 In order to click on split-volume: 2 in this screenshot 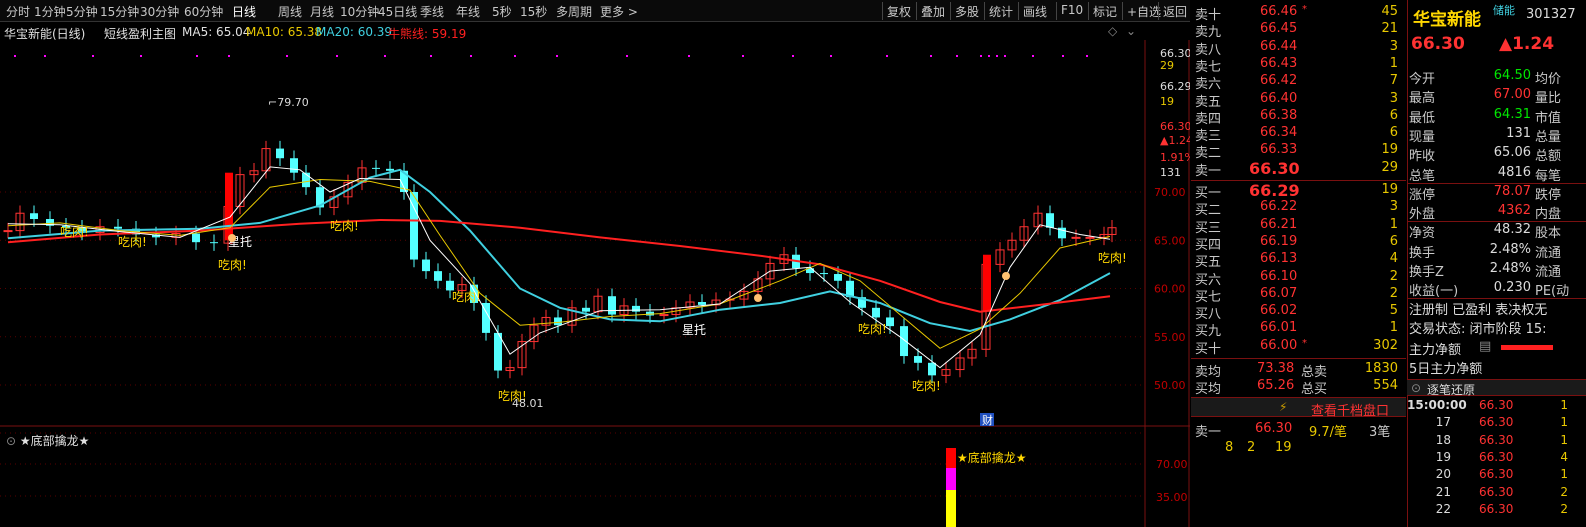, I will do `click(1251, 447)`.